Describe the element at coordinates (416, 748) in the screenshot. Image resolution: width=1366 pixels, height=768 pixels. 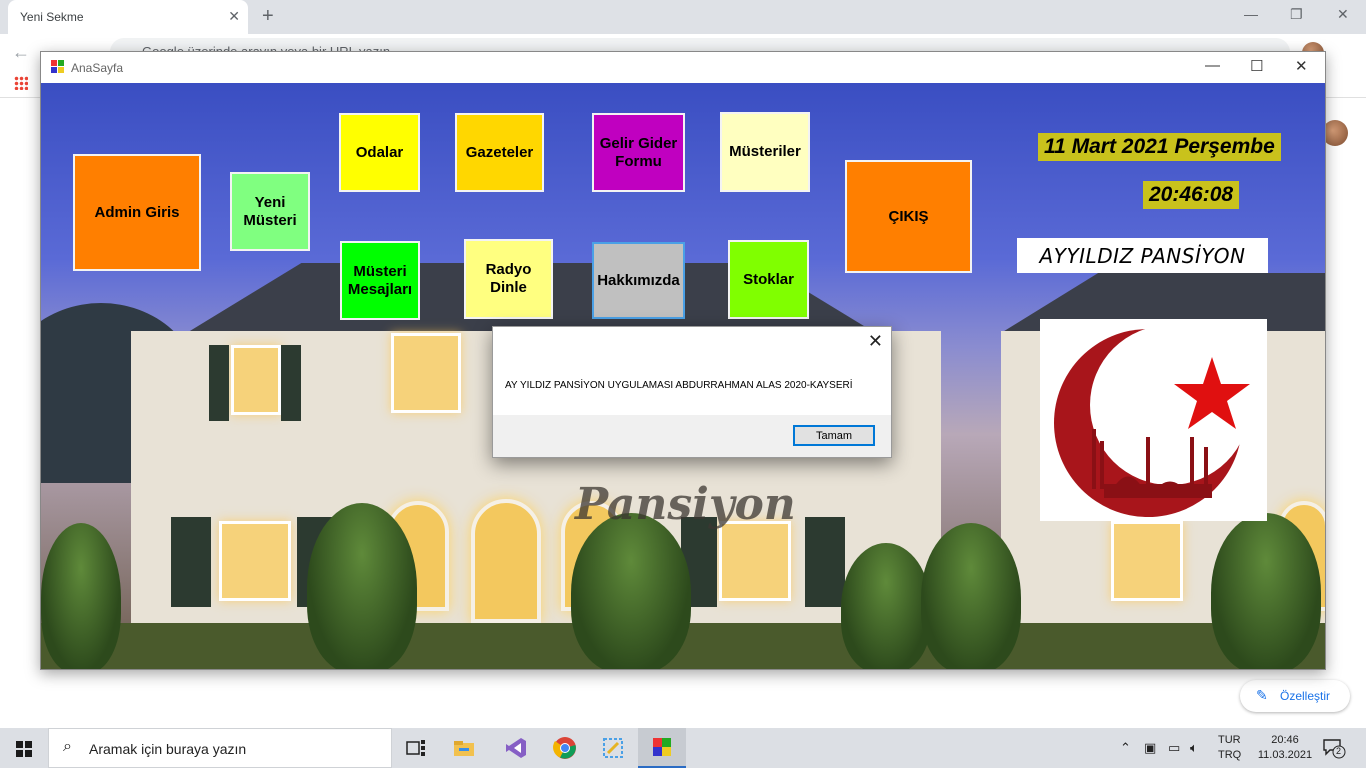
I see `task-view-icon` at that location.